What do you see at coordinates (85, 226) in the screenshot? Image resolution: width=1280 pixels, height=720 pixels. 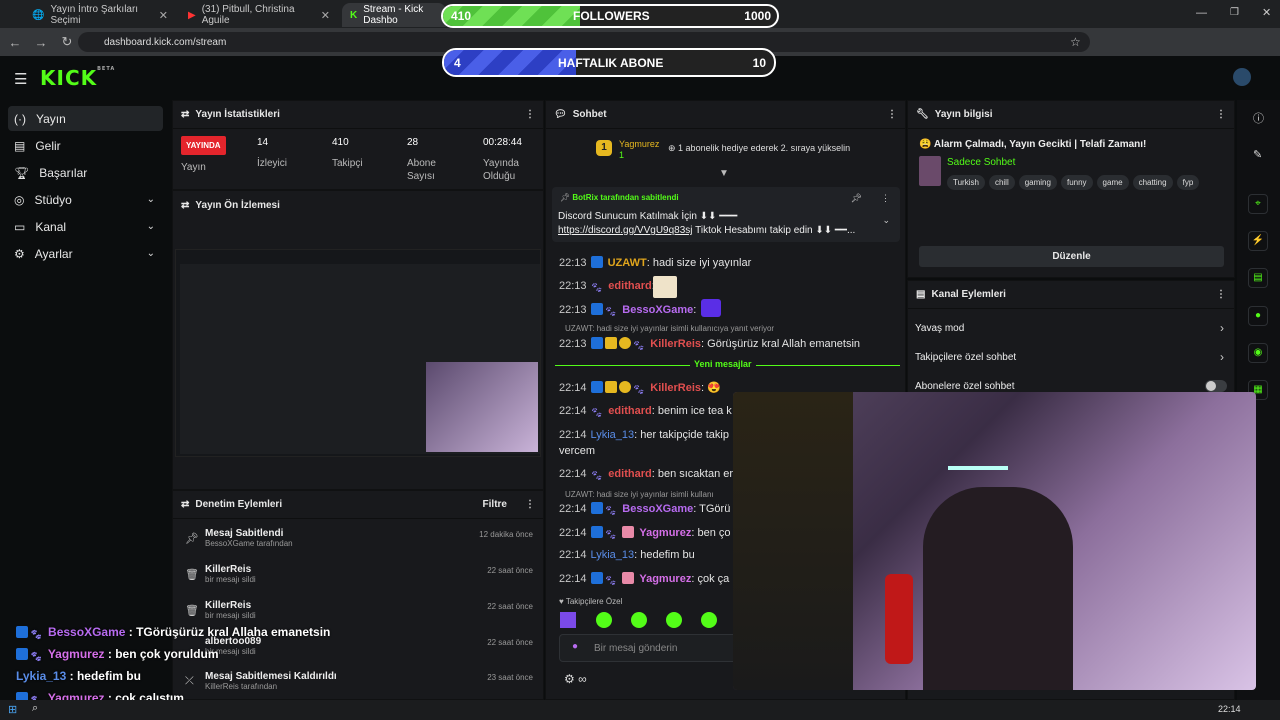 I see `sidebar-item-kanal: ▭ Kanal ⌄` at bounding box center [85, 226].